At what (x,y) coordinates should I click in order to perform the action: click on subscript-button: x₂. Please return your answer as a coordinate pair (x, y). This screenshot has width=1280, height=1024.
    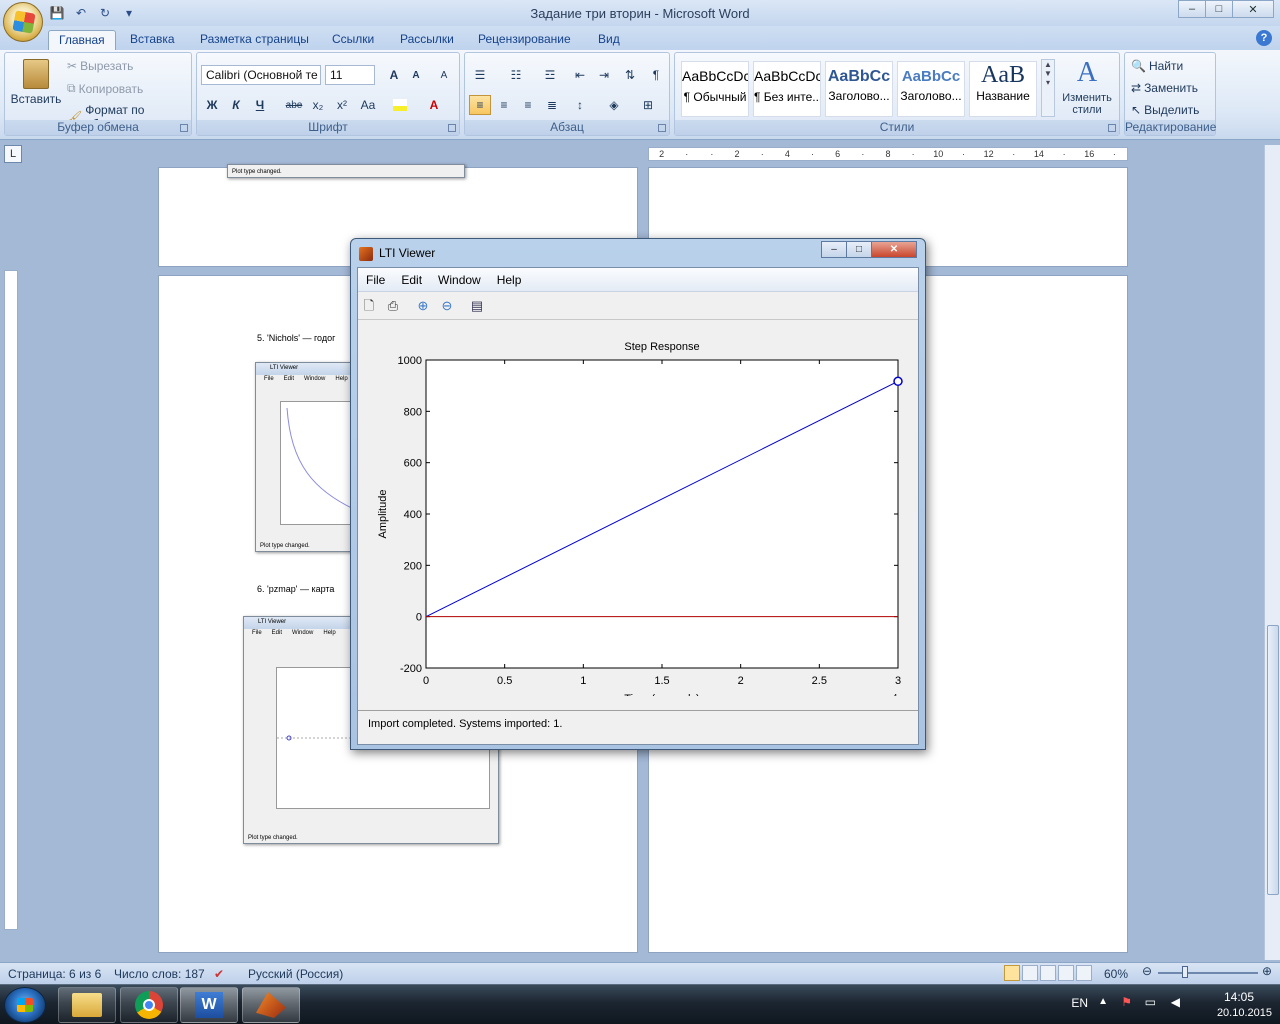
    Looking at the image, I should click on (318, 105).